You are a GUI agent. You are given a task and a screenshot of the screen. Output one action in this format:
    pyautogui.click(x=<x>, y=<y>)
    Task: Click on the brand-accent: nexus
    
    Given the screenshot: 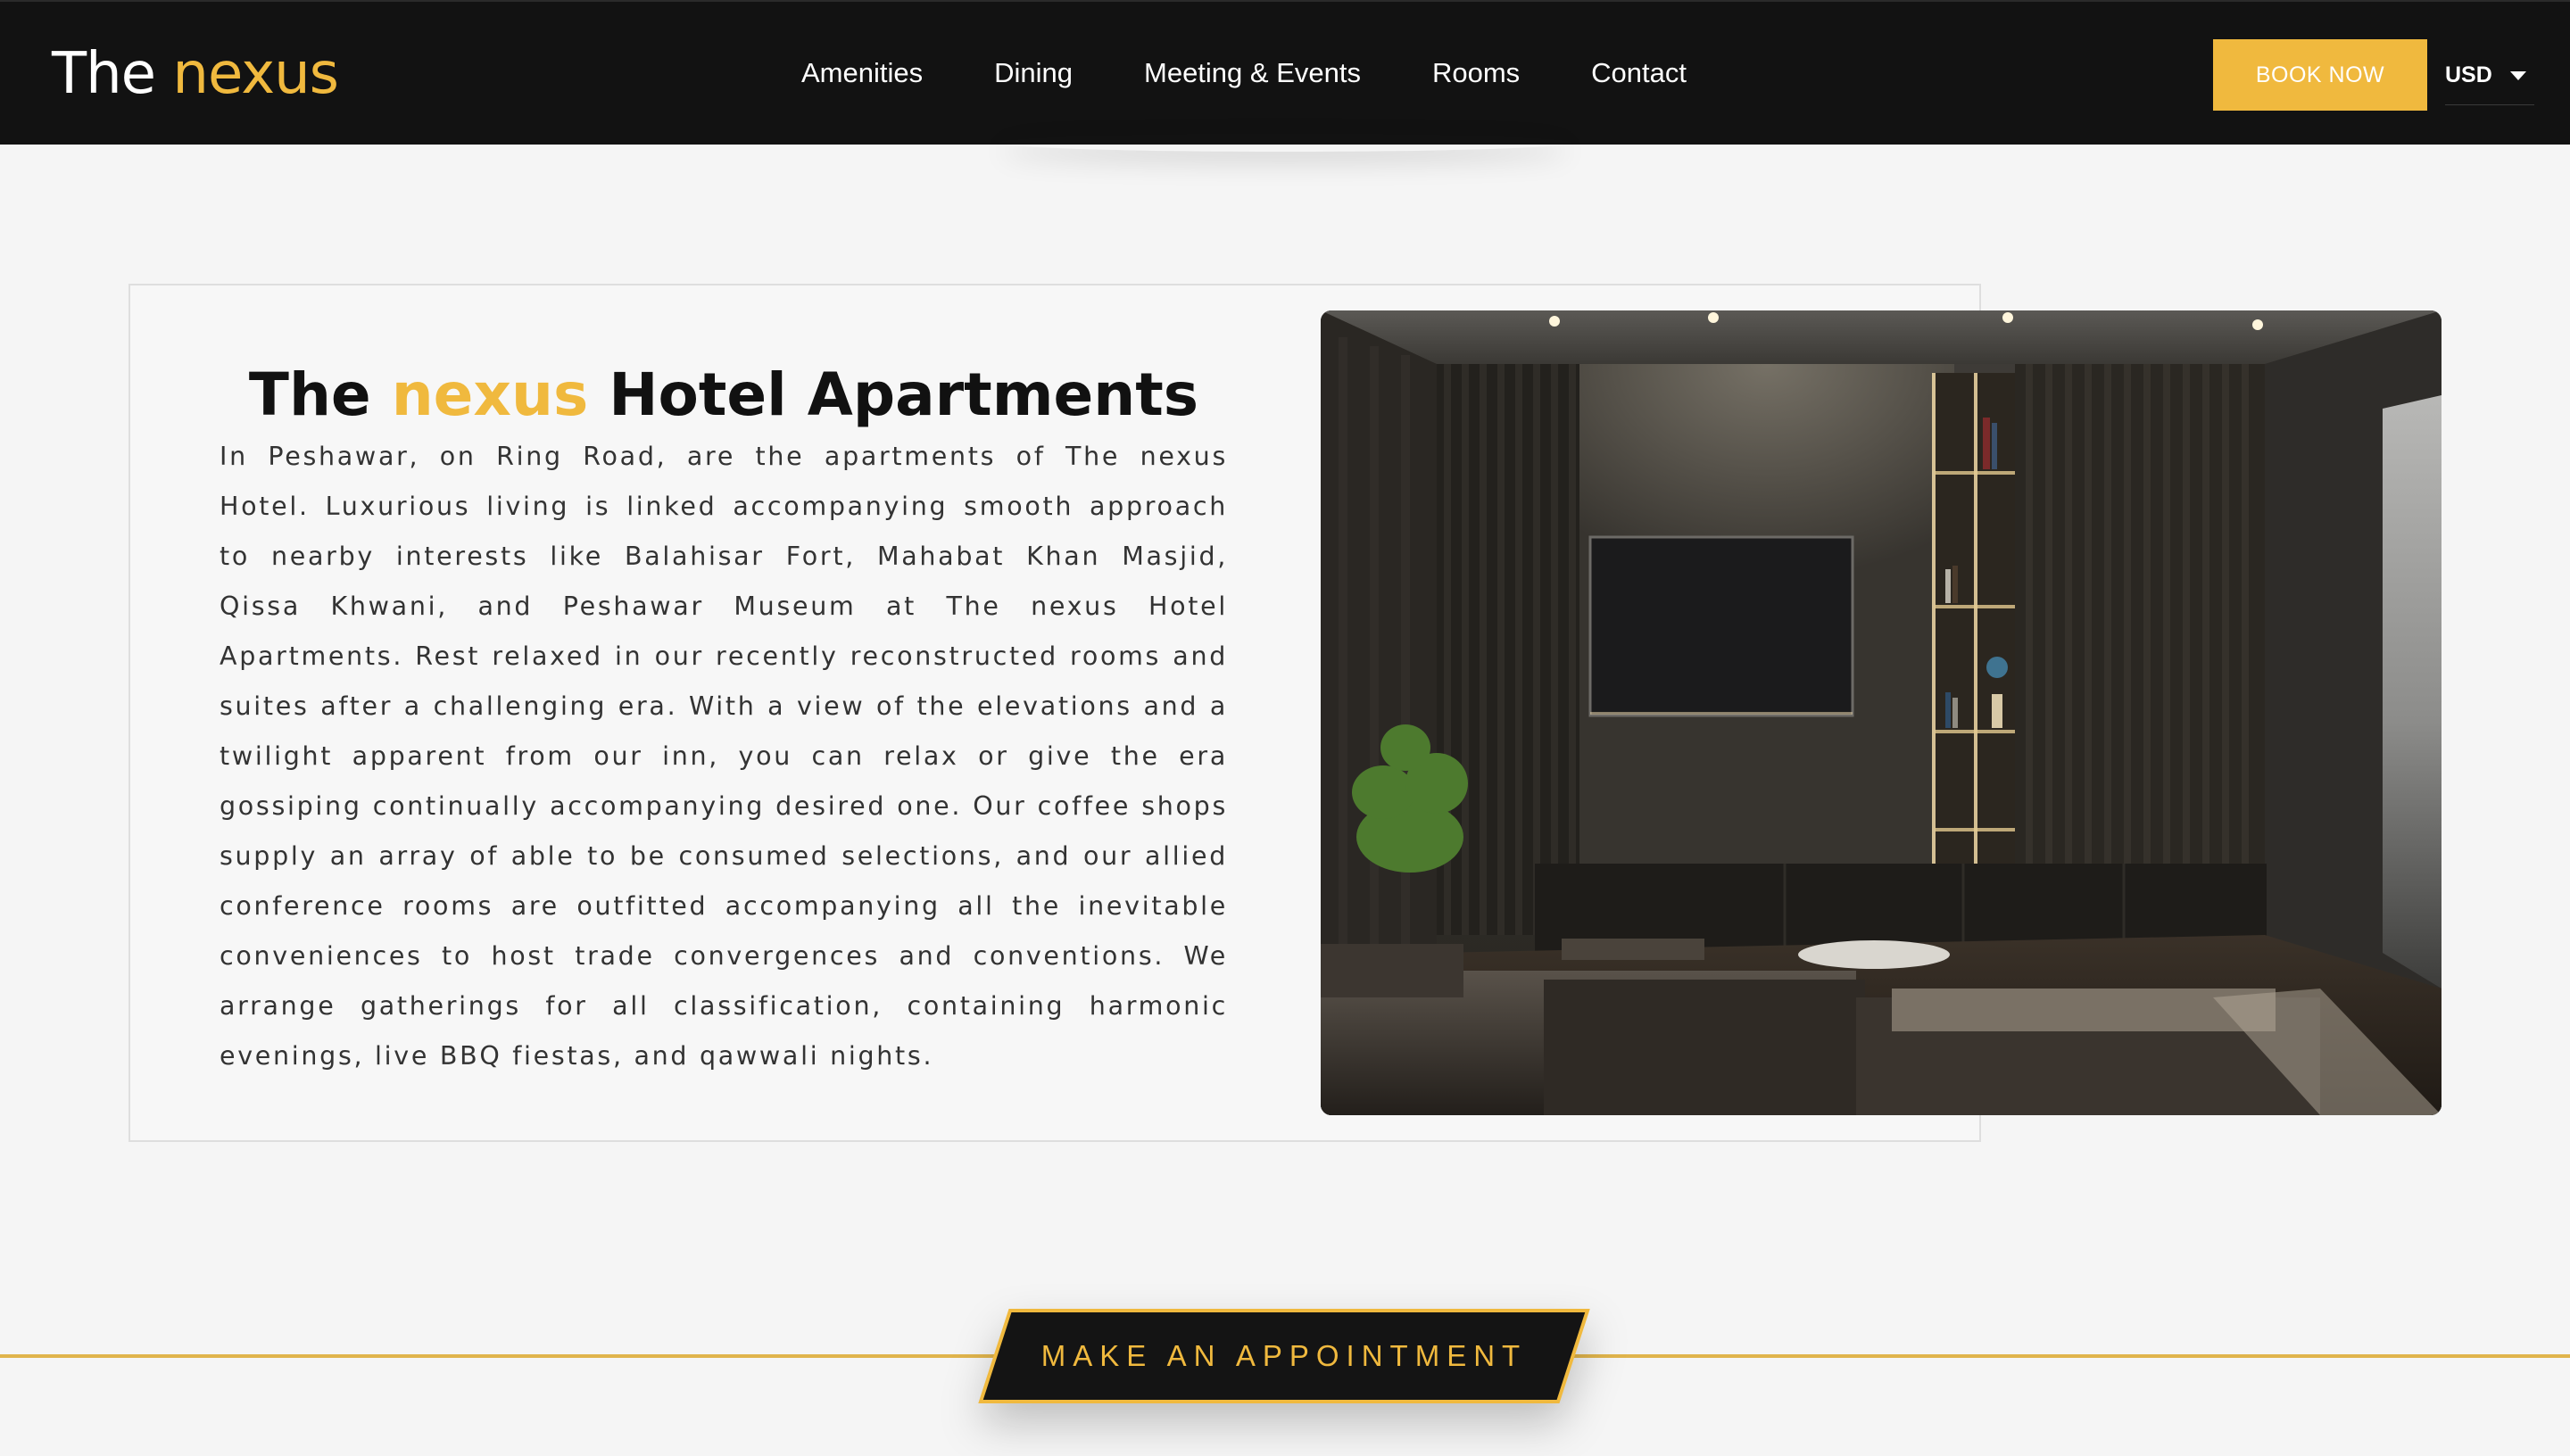 What is the action you would take?
    pyautogui.click(x=256, y=74)
    